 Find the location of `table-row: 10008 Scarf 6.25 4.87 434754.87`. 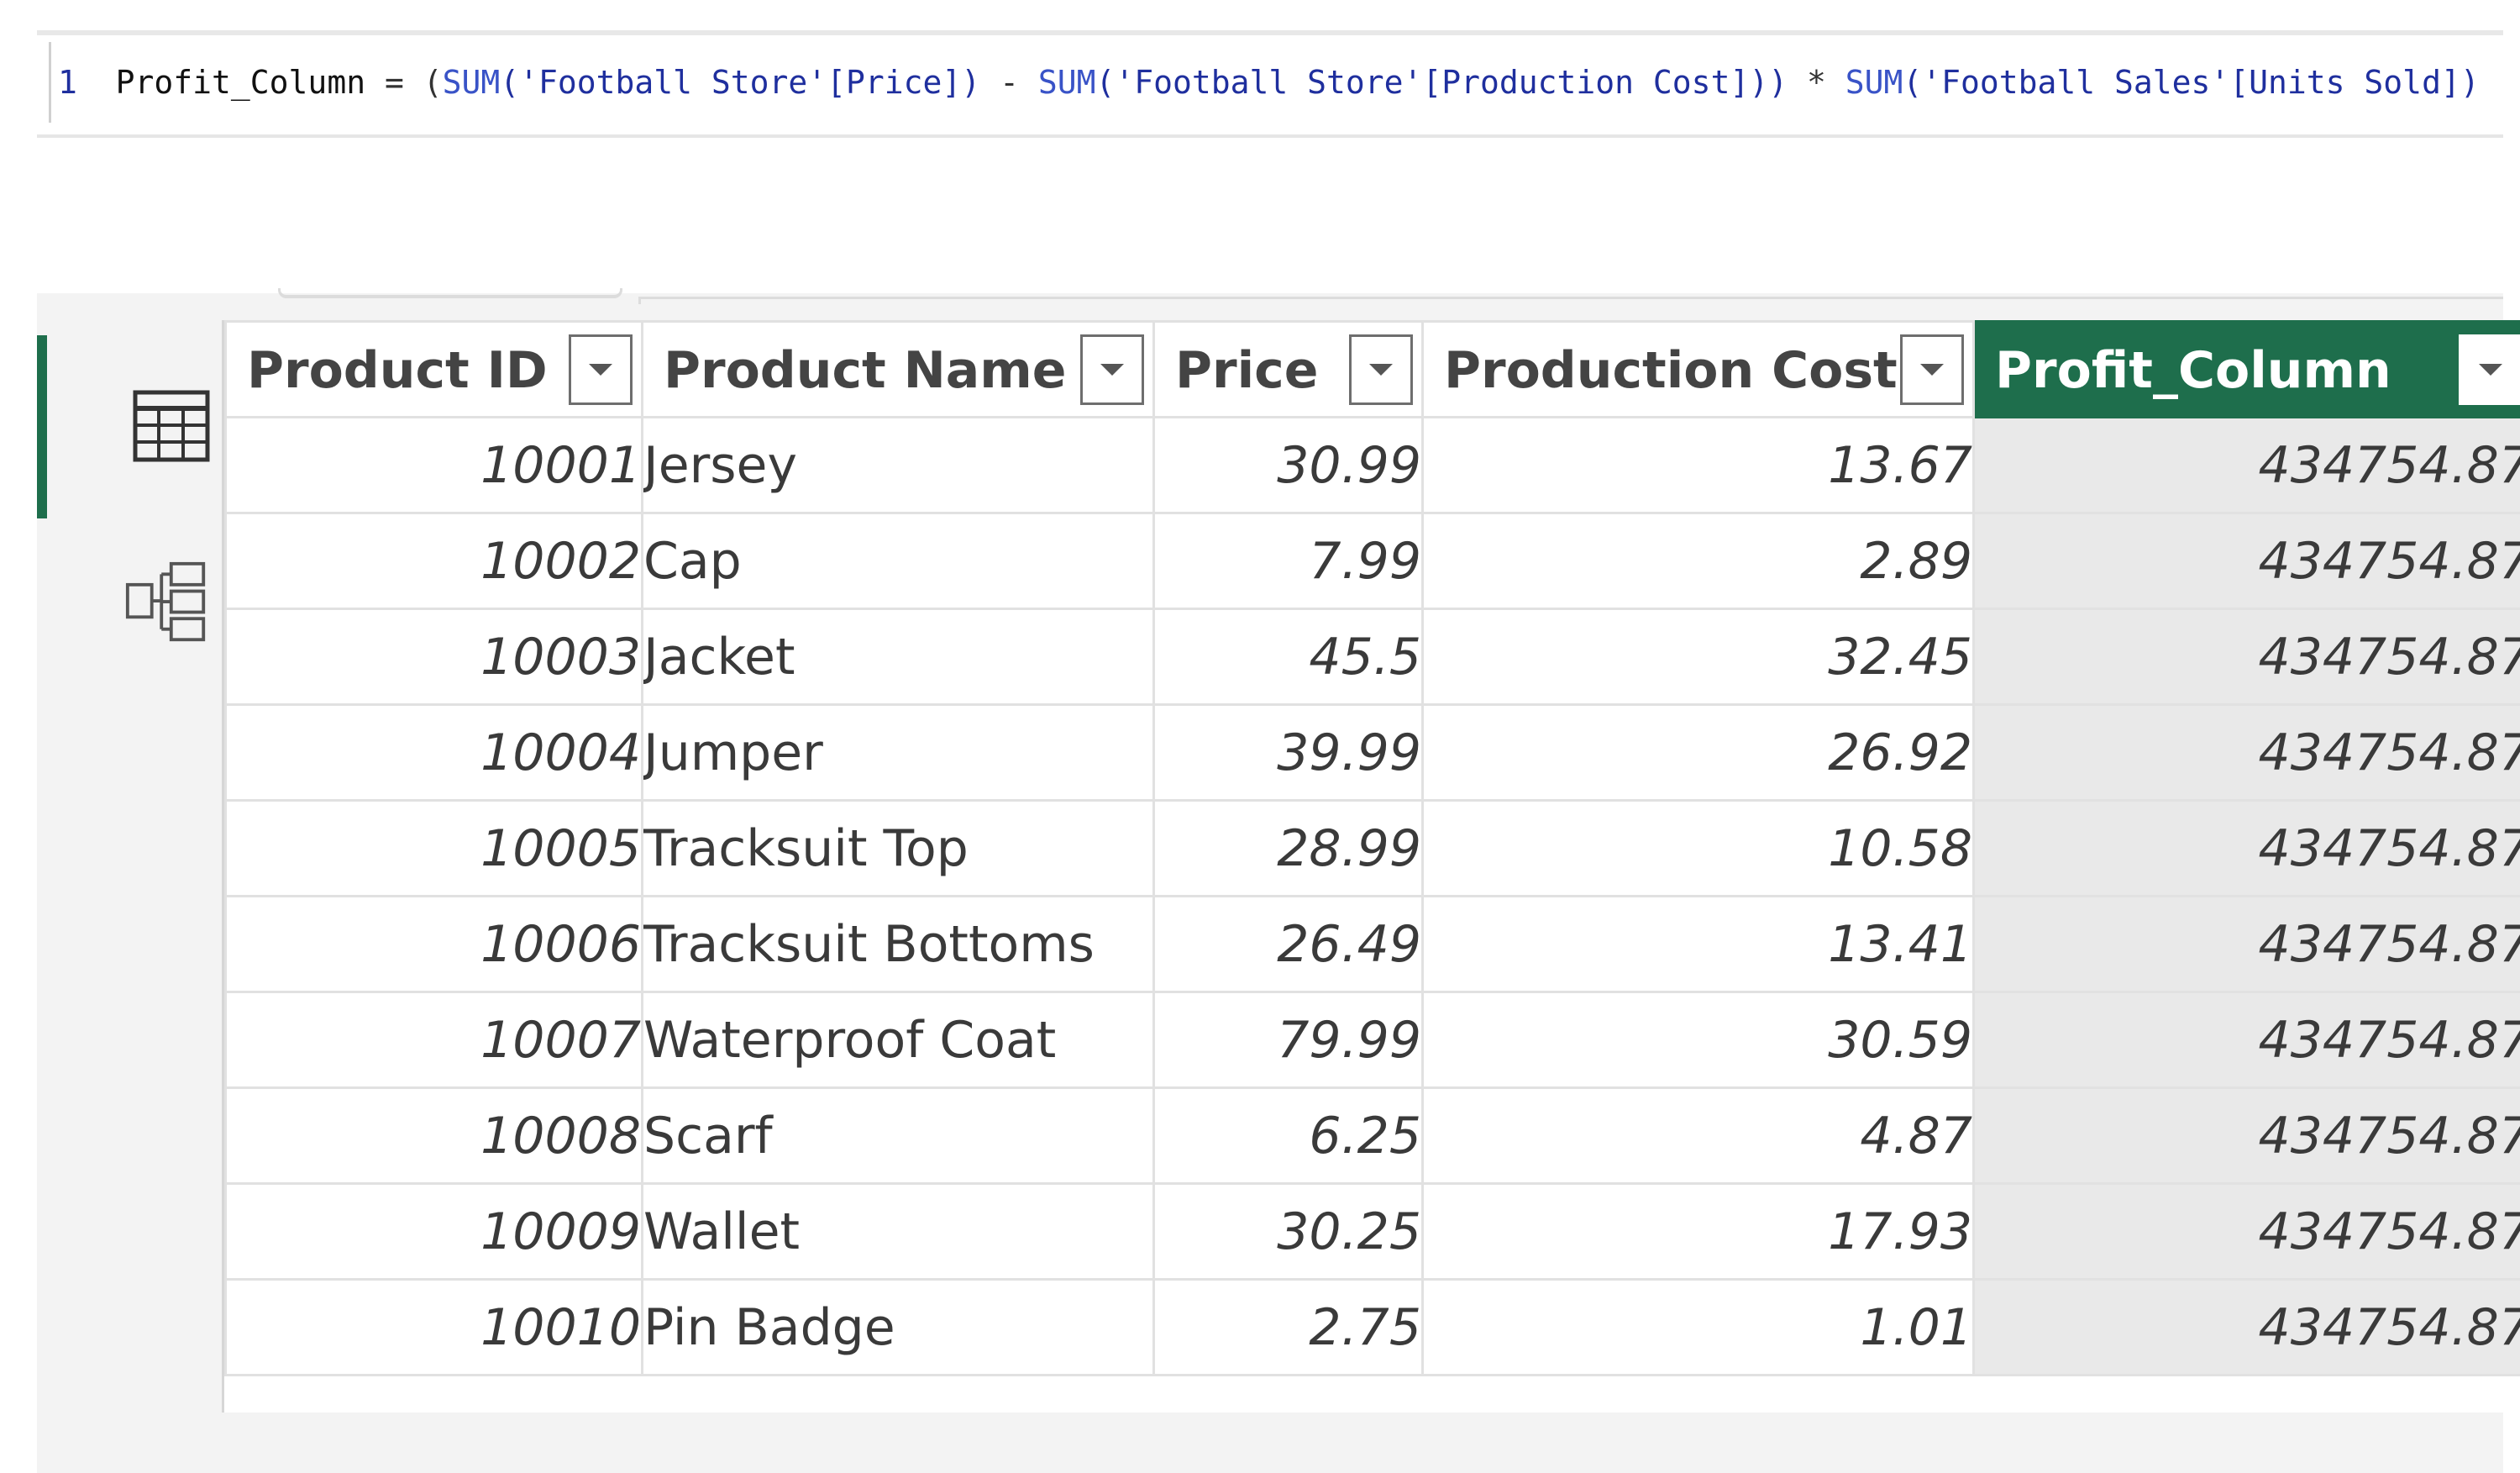

table-row: 10008 Scarf 6.25 4.87 434754.87 is located at coordinates (1372, 1135).